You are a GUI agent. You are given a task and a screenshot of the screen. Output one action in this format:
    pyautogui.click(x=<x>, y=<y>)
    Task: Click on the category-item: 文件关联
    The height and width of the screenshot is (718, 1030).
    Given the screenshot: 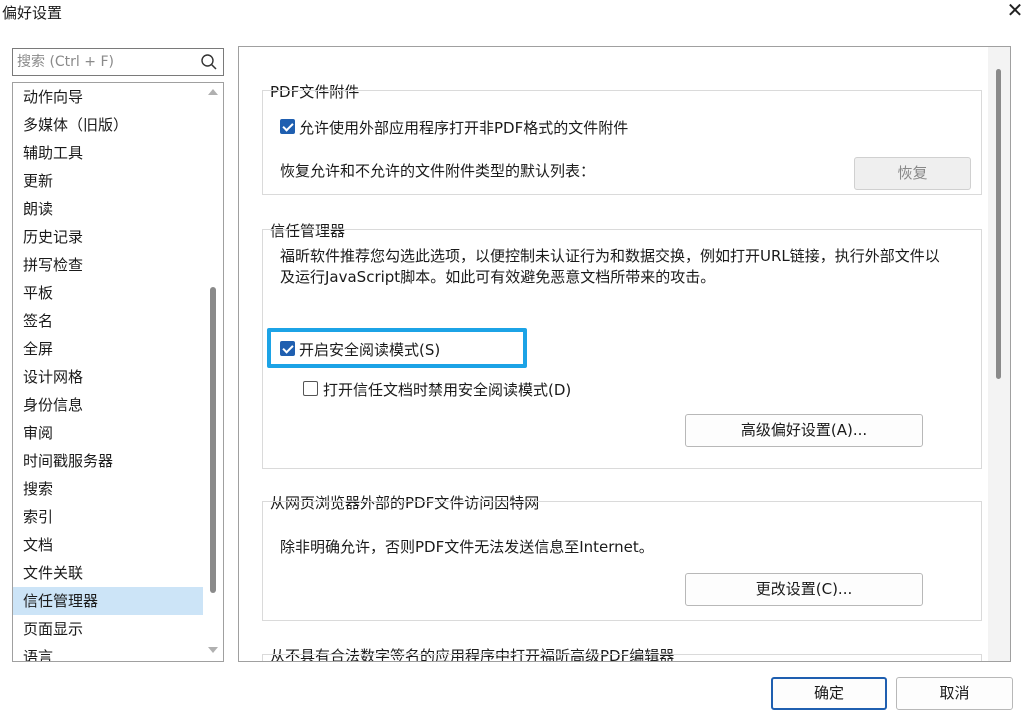 What is the action you would take?
    pyautogui.click(x=108, y=573)
    